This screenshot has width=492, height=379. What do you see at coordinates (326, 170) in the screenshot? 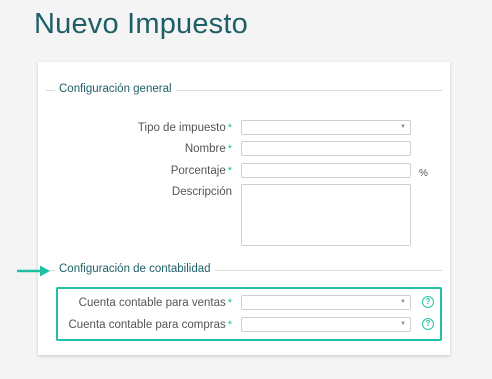
I see `percentage-input` at bounding box center [326, 170].